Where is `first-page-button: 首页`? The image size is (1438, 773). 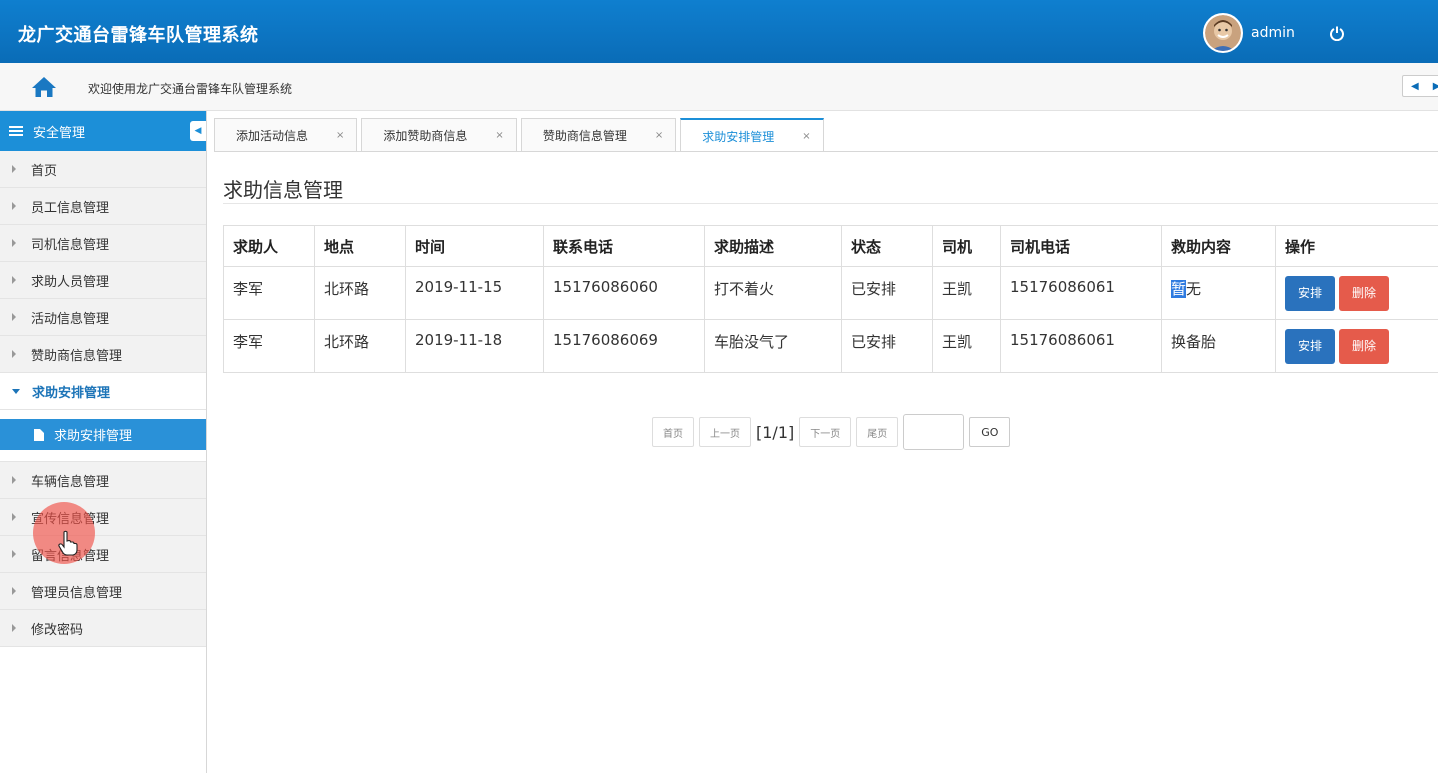 first-page-button: 首页 is located at coordinates (673, 432).